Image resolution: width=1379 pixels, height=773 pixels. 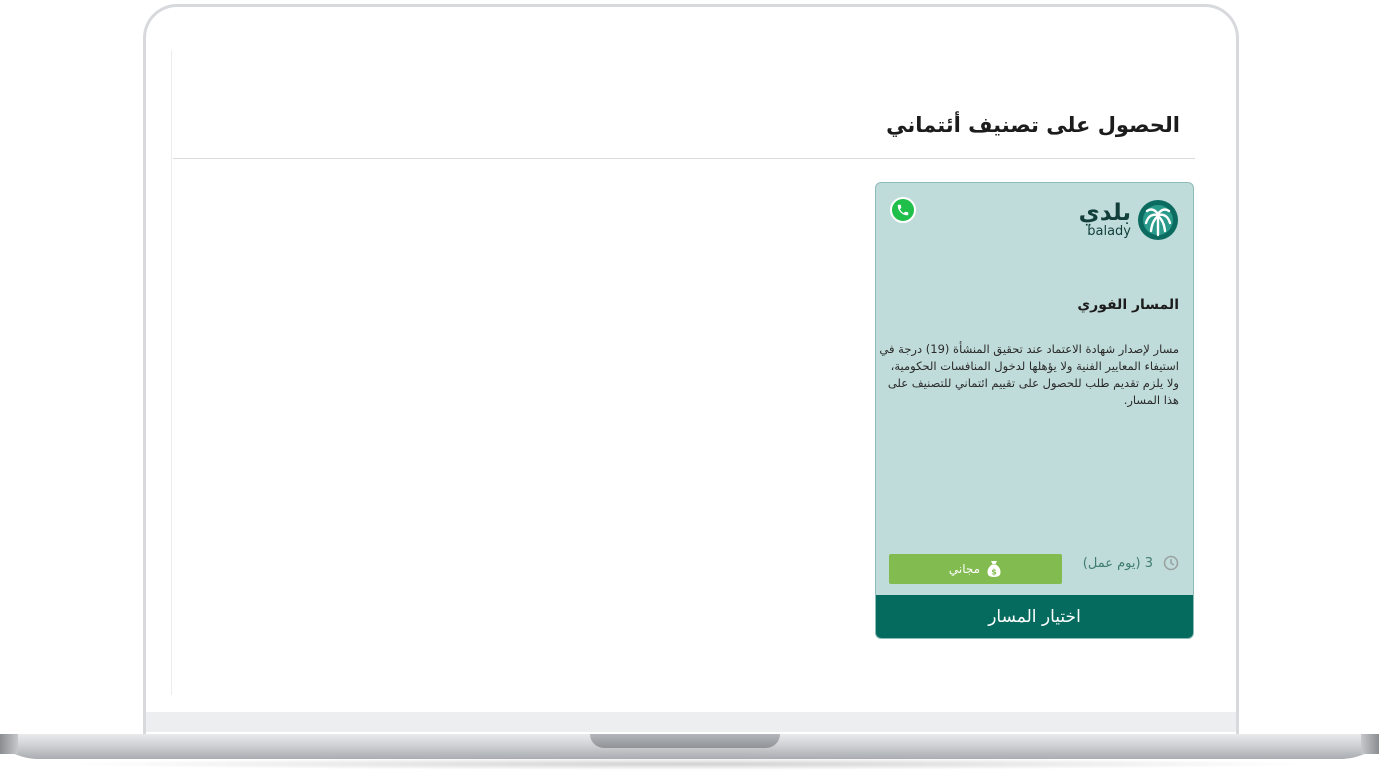 What do you see at coordinates (903, 210) in the screenshot?
I see `whatsapp-icon` at bounding box center [903, 210].